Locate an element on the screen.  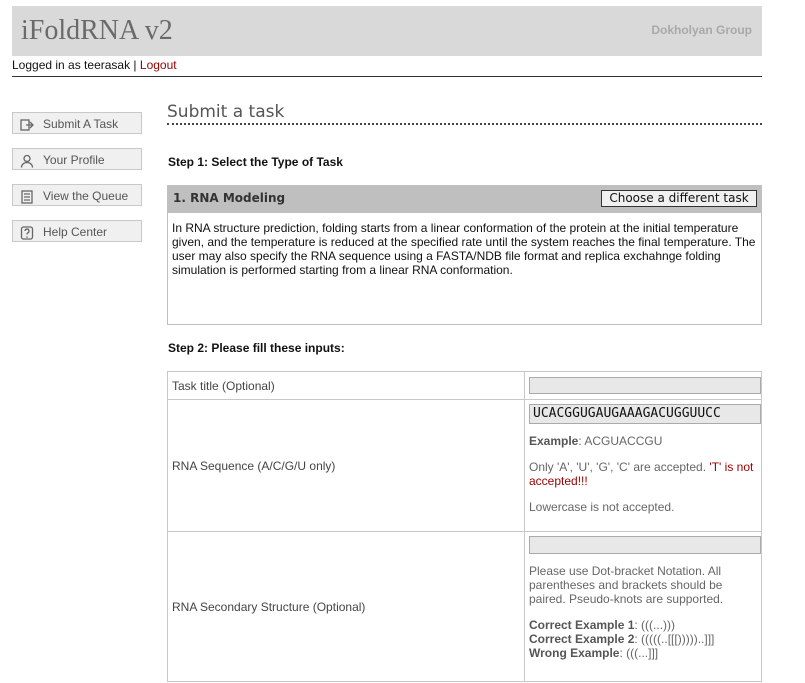
sidebar-item-help-center: Help Center is located at coordinates (77, 231).